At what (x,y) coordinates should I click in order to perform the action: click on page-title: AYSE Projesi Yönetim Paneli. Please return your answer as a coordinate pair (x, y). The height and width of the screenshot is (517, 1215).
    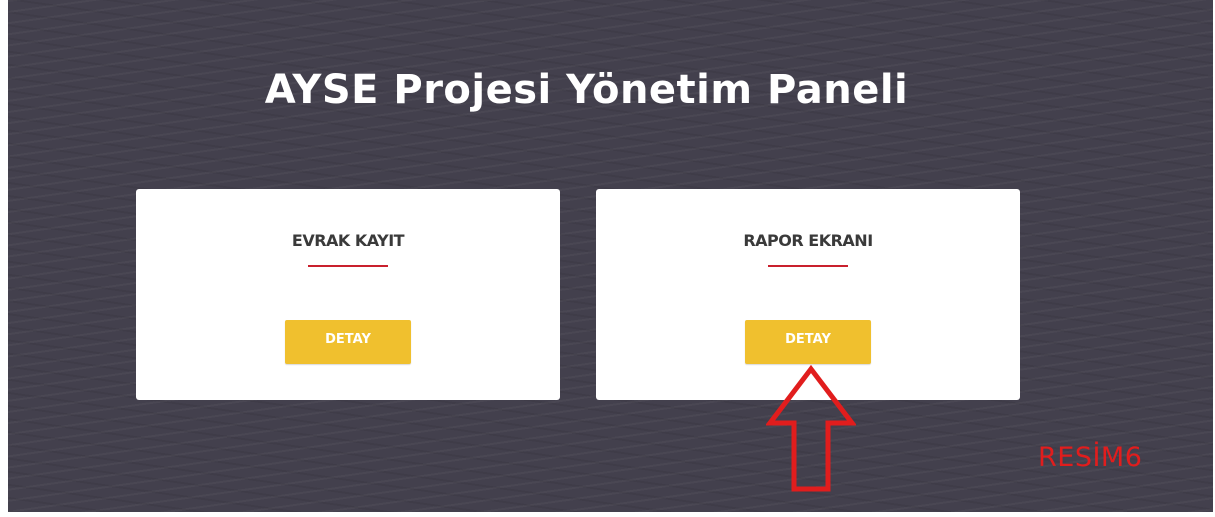
    Looking at the image, I should click on (586, 90).